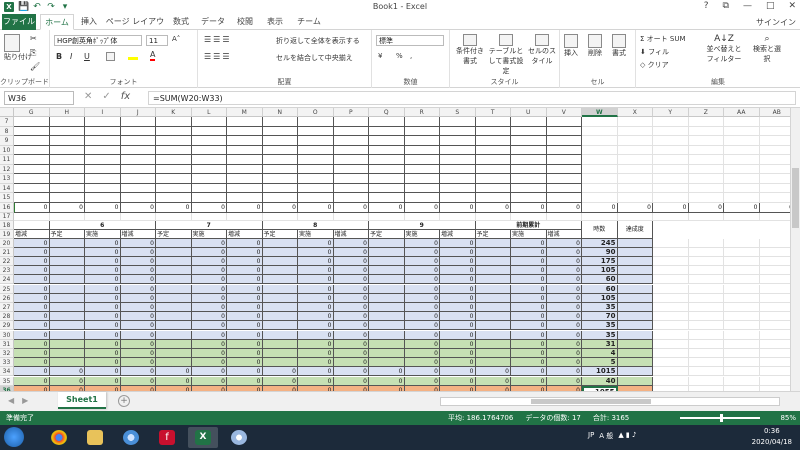  I want to click on tab-view: 表示, so click(275, 22).